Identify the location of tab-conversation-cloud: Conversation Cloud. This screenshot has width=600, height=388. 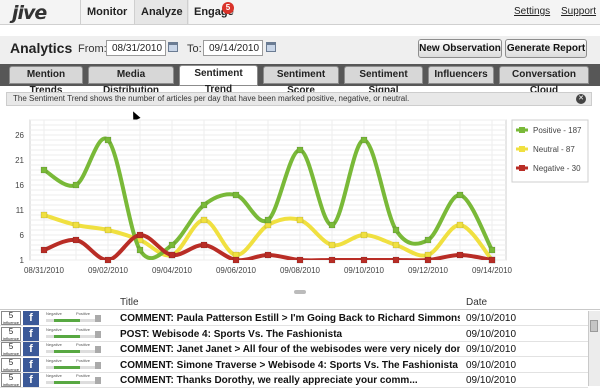
(544, 81).